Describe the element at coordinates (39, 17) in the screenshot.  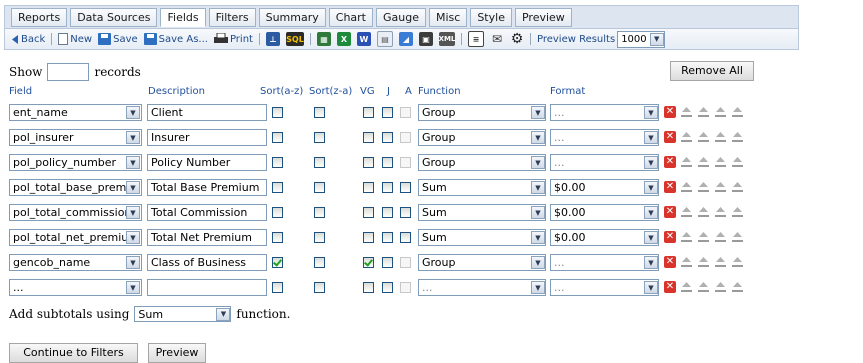
I see `tab-reports: Reports` at that location.